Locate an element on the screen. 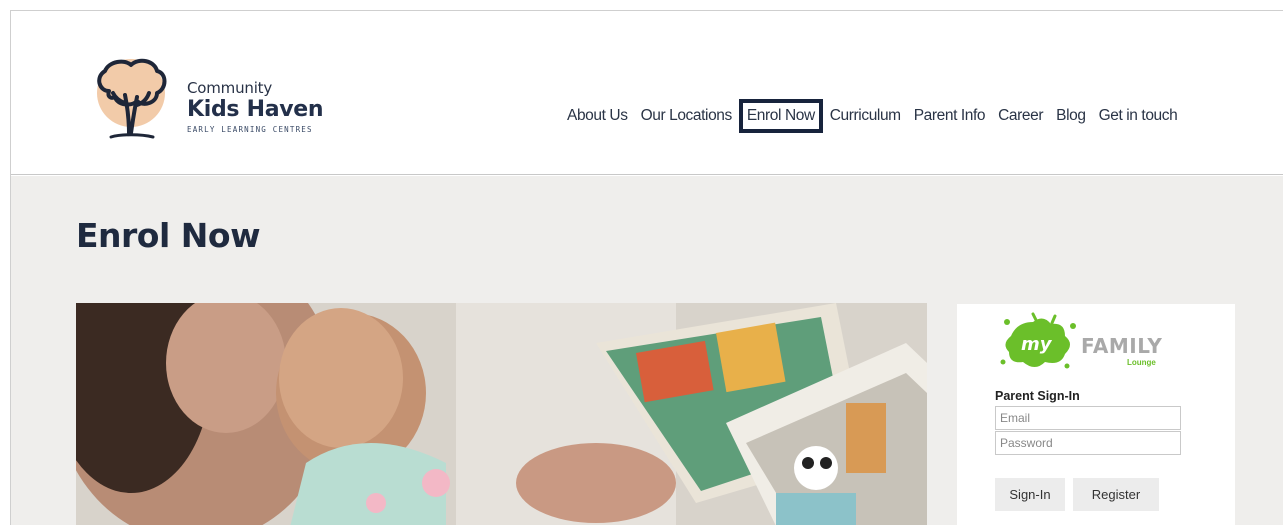 The width and height of the screenshot is (1283, 525). brand-tagline: EARLY LEARNING CENTRES is located at coordinates (250, 129).